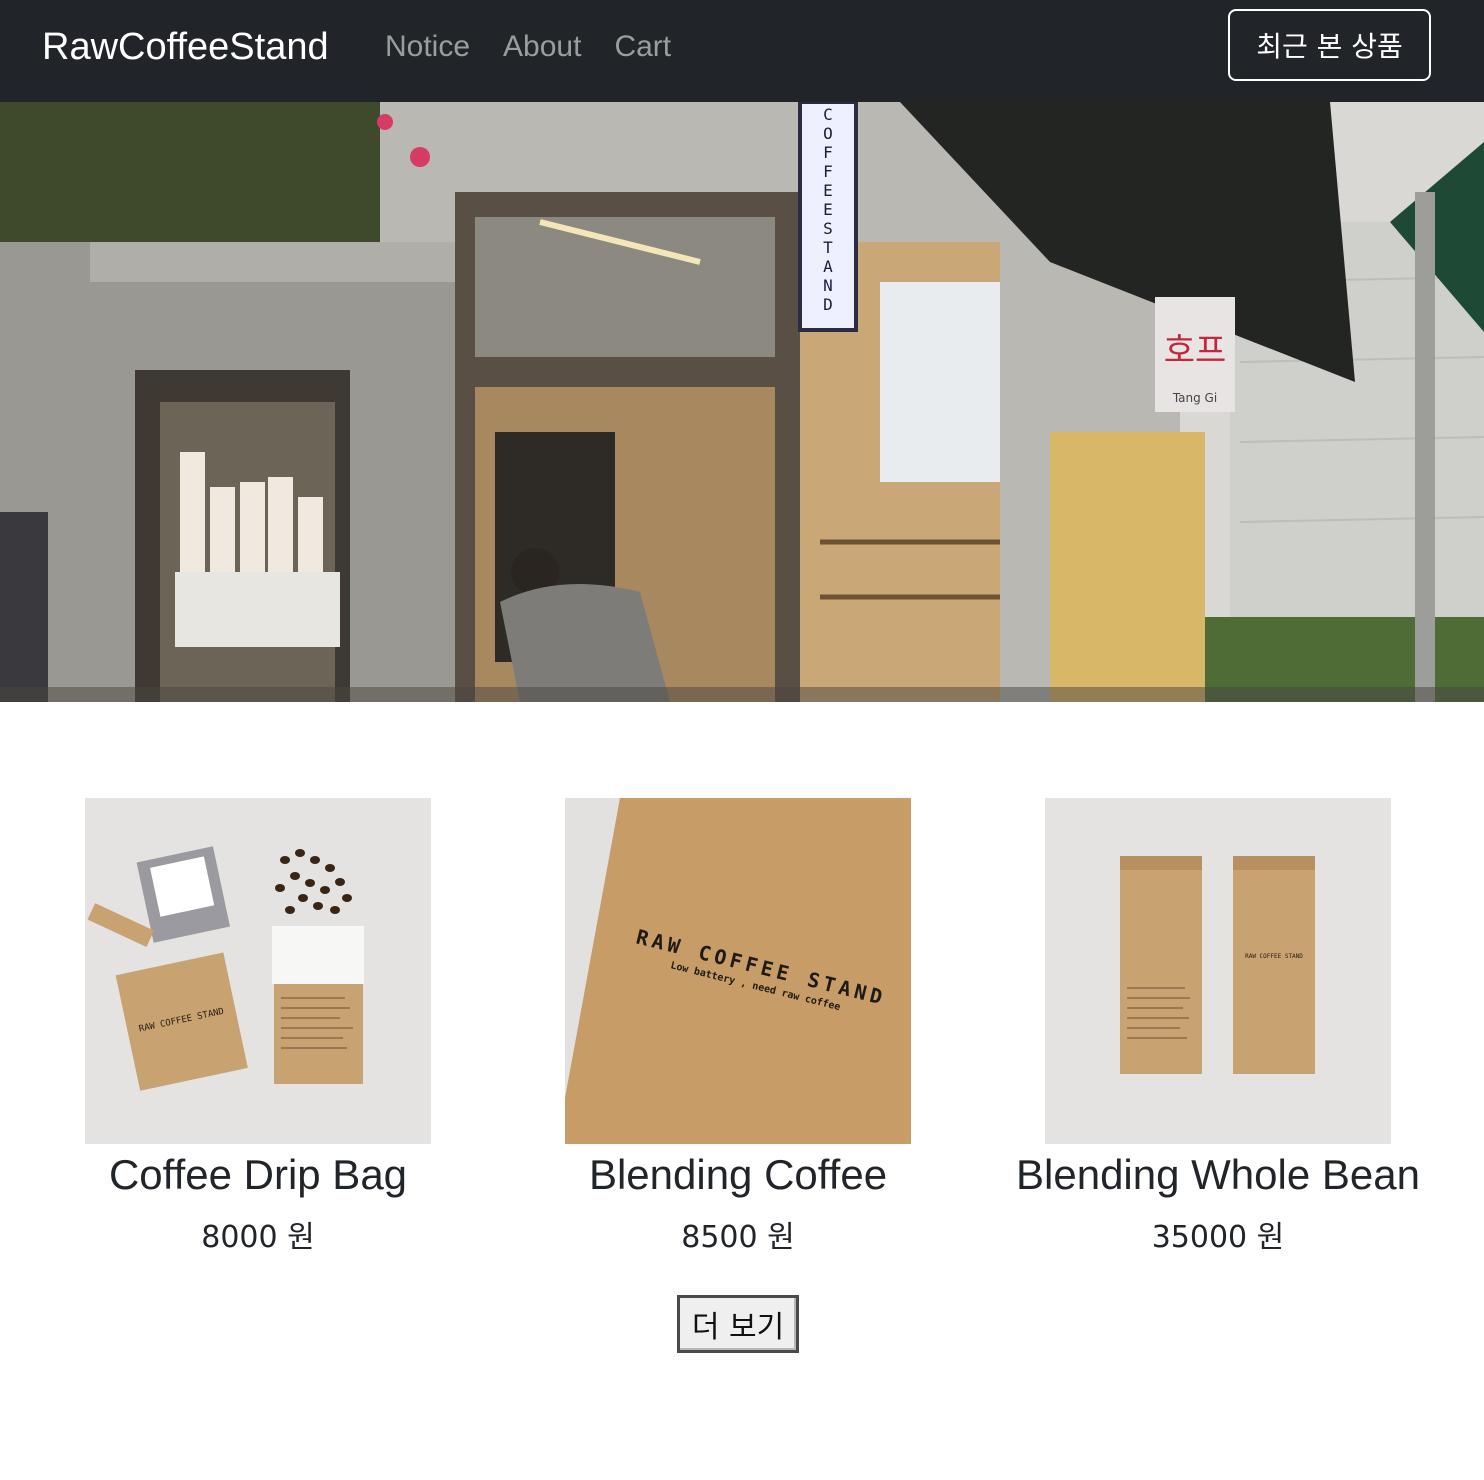  I want to click on vertical-sign-letter: O, so click(828, 133).